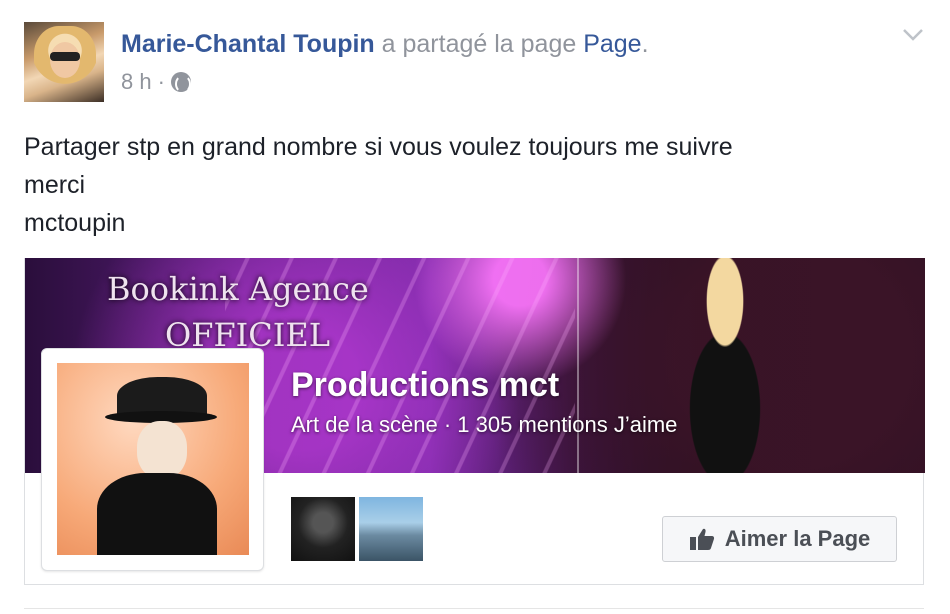 This screenshot has height=614, width=950. What do you see at coordinates (425, 385) in the screenshot?
I see `page-title: Productions mct` at bounding box center [425, 385].